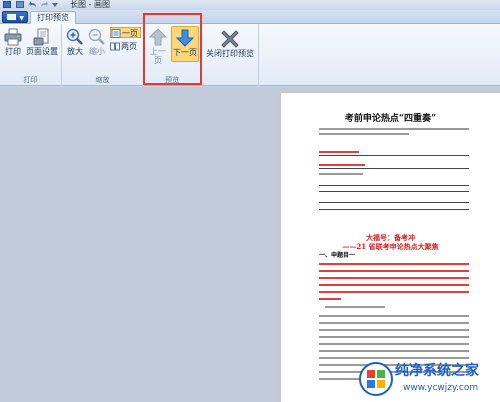  I want to click on redo-icon, so click(44, 4).